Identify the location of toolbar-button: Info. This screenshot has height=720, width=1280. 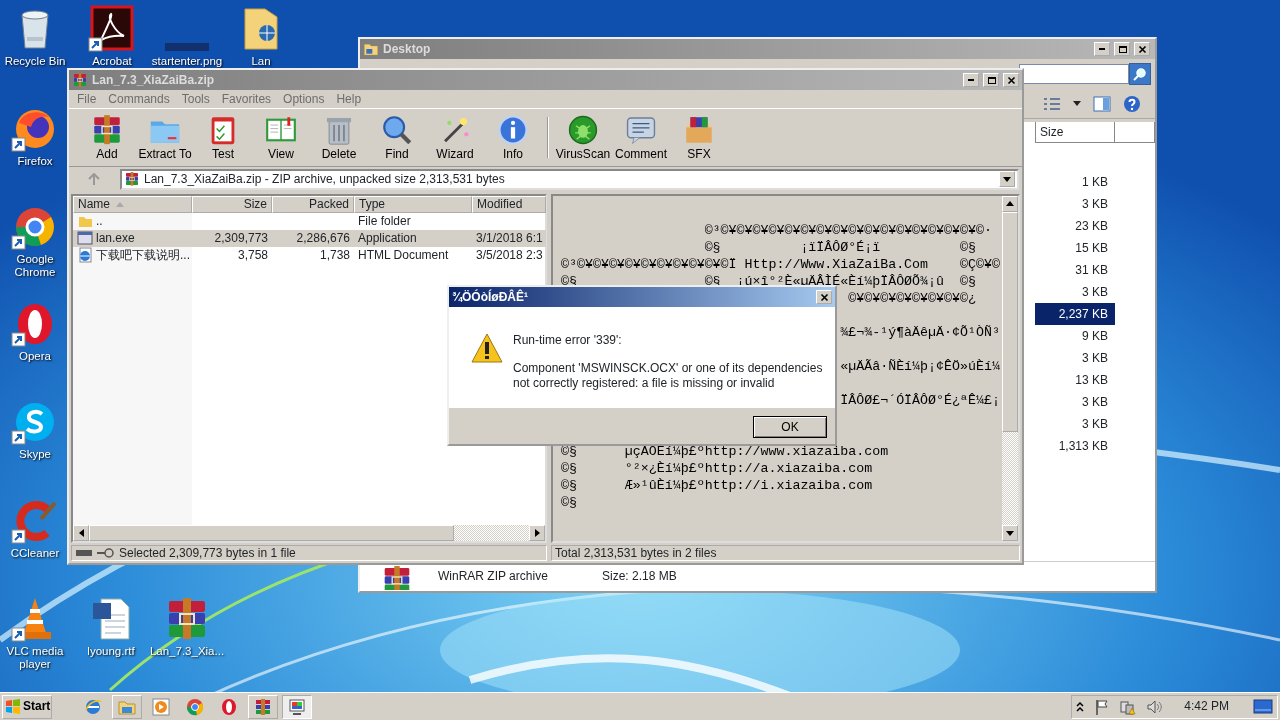
(513, 137).